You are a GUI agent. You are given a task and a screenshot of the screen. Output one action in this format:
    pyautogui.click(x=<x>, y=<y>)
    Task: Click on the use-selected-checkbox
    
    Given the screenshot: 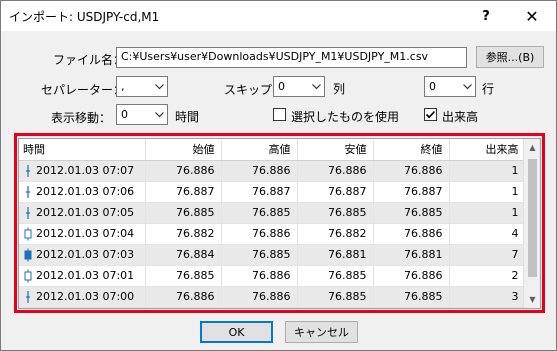 What is the action you would take?
    pyautogui.click(x=279, y=114)
    